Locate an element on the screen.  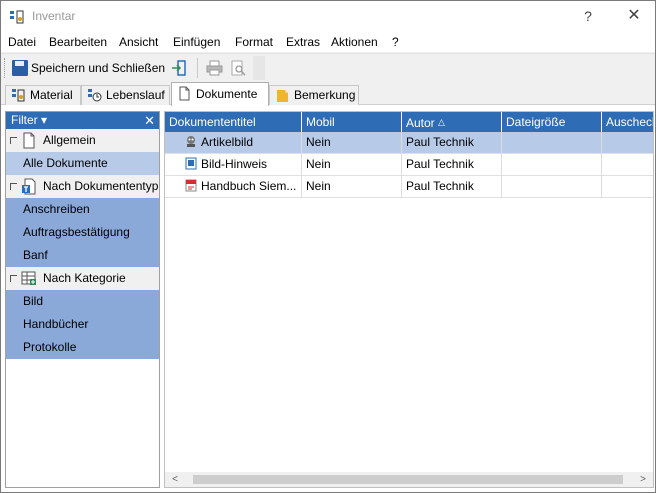
cell-title: Artikelbild is located at coordinates (233, 143).